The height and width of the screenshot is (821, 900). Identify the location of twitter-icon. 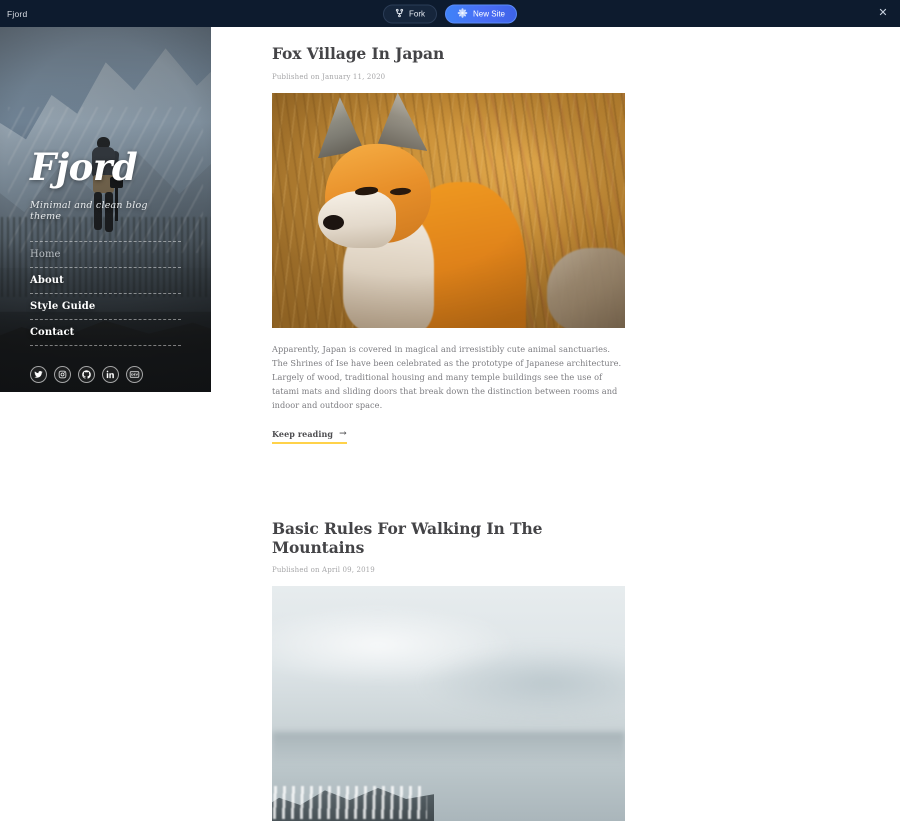
(38, 374).